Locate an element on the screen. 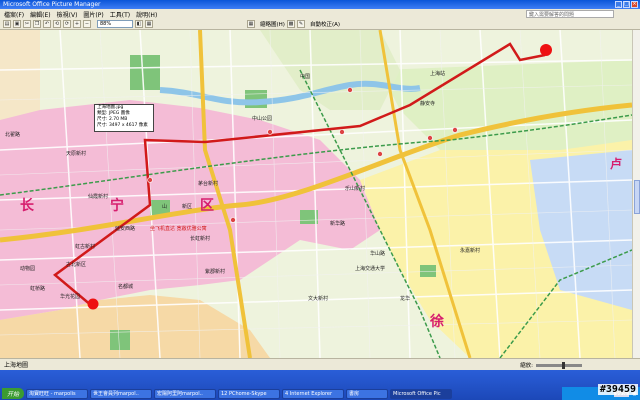  copy-icon: ❐ is located at coordinates (37, 24).